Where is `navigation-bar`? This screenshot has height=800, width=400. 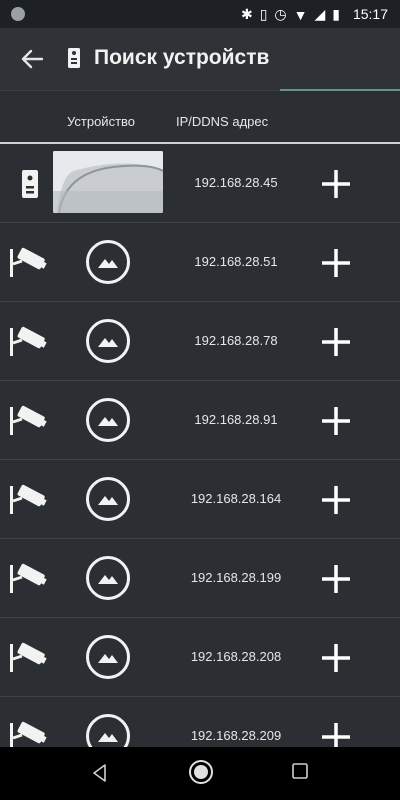 navigation-bar is located at coordinates (200, 773).